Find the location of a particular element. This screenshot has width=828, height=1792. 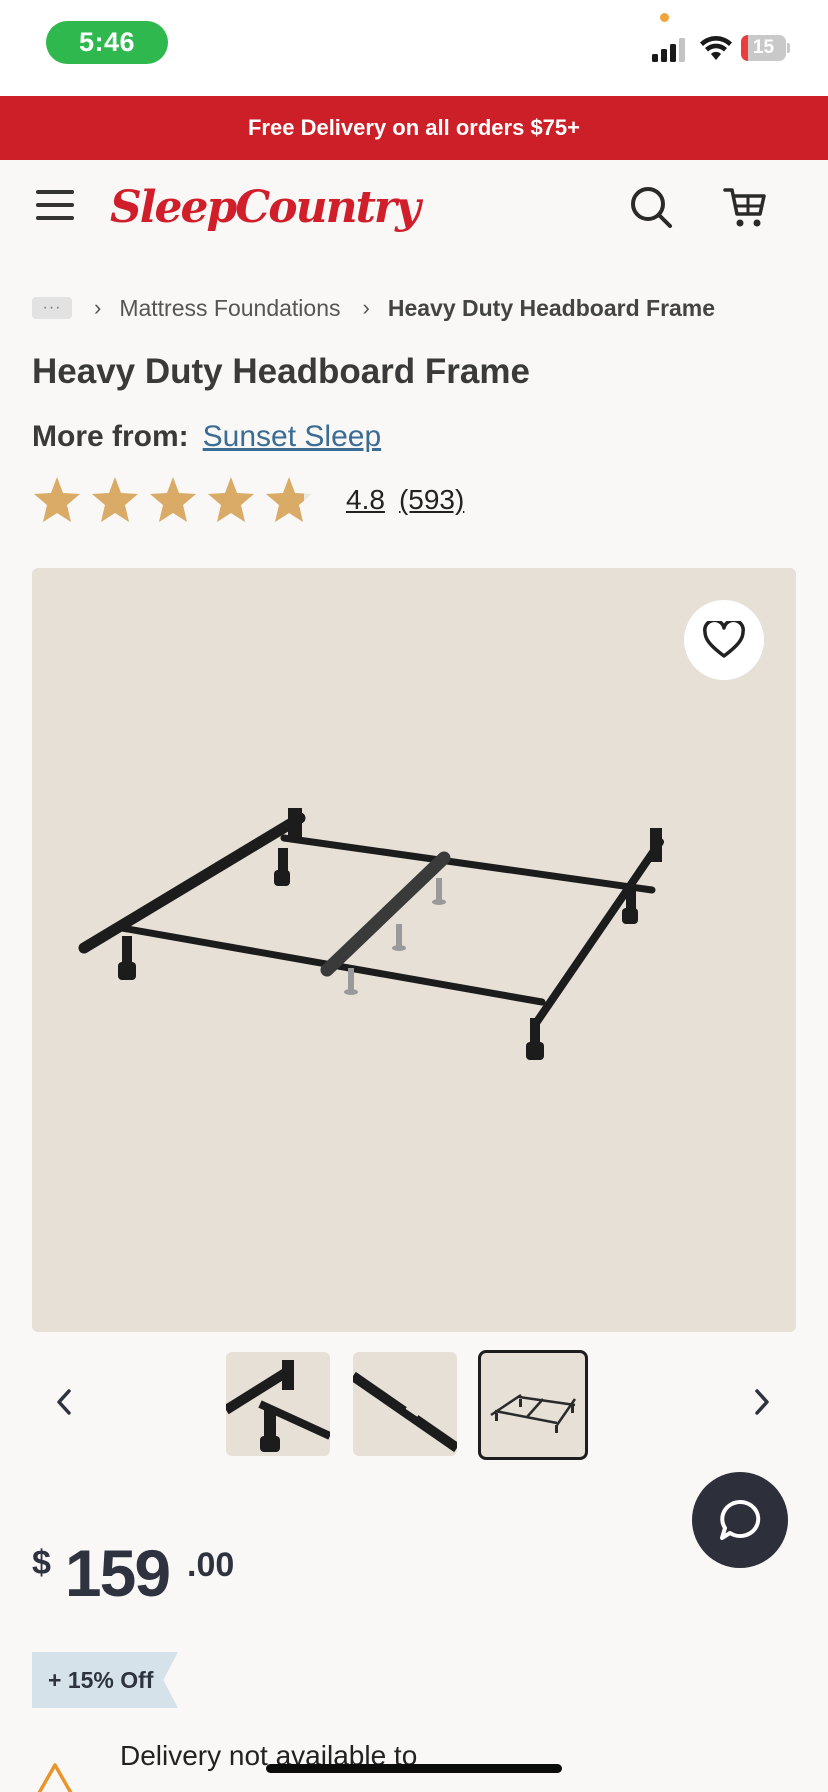

warning-icon is located at coordinates (55, 1777).